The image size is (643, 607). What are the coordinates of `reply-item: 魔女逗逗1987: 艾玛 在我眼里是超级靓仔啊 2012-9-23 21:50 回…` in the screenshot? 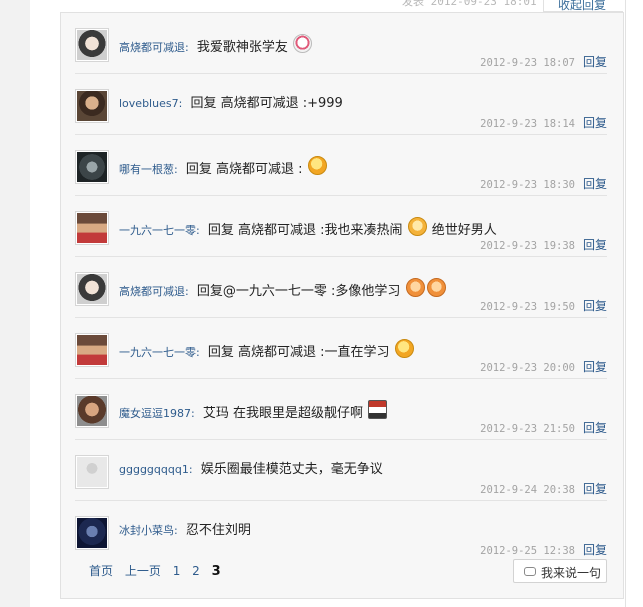 It's located at (341, 409).